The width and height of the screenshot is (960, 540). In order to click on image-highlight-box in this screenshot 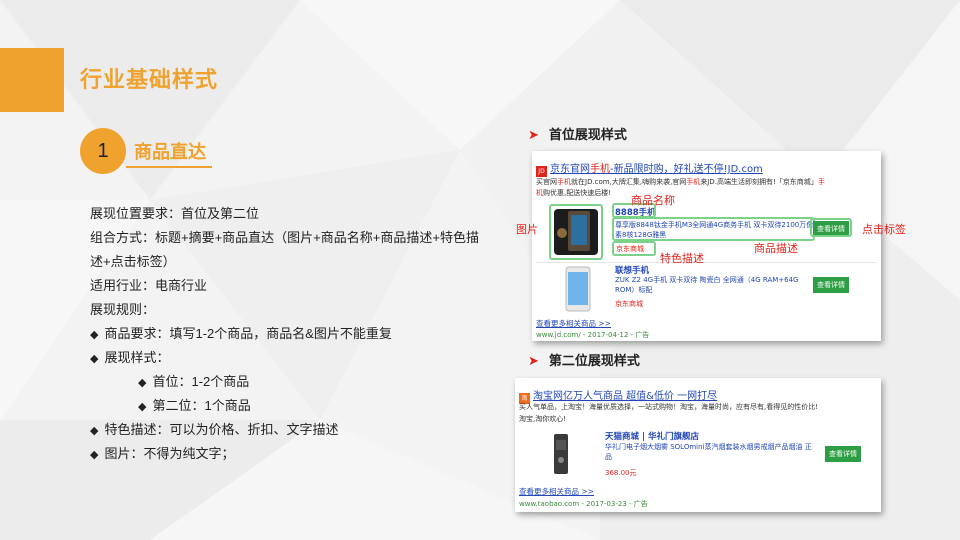, I will do `click(576, 232)`.